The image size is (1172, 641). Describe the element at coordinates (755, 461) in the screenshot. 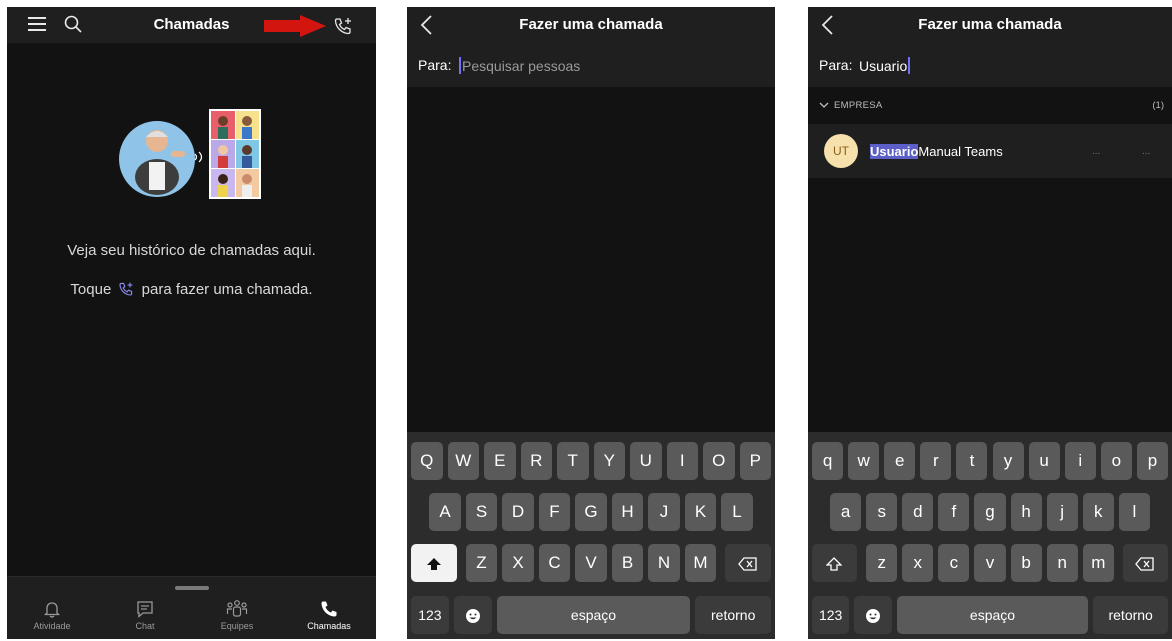

I see `key-p: P` at that location.